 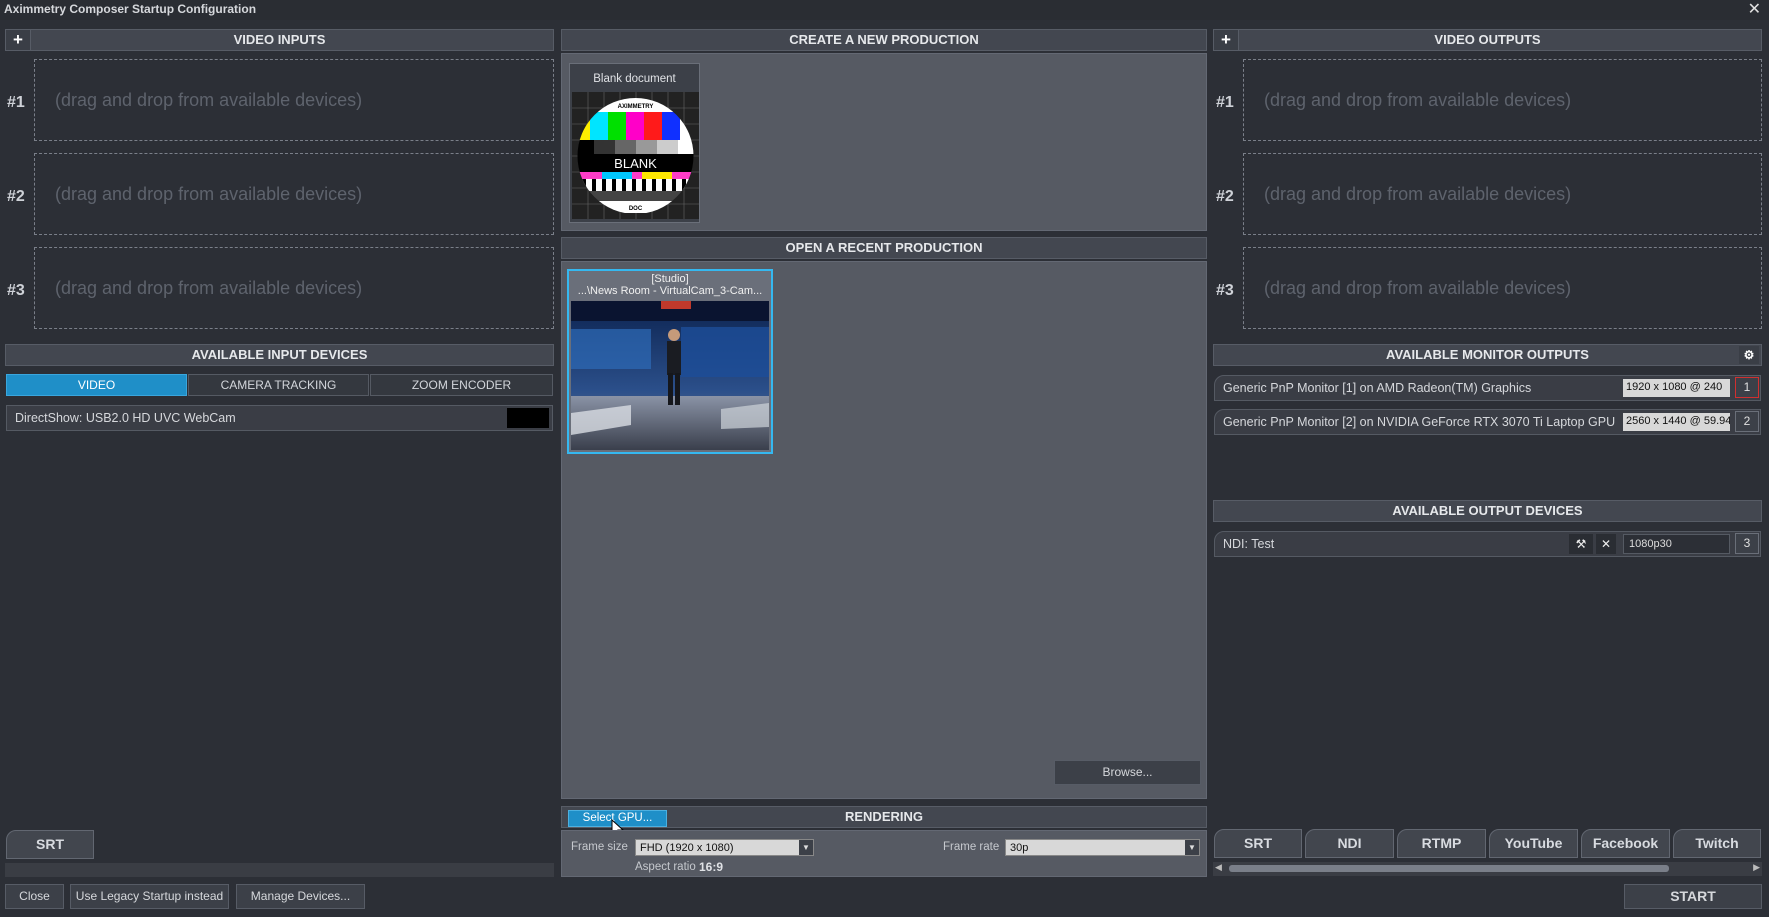 What do you see at coordinates (687, 848) in the screenshot?
I see `frame-size-value: FHD (1920 x 1080)` at bounding box center [687, 848].